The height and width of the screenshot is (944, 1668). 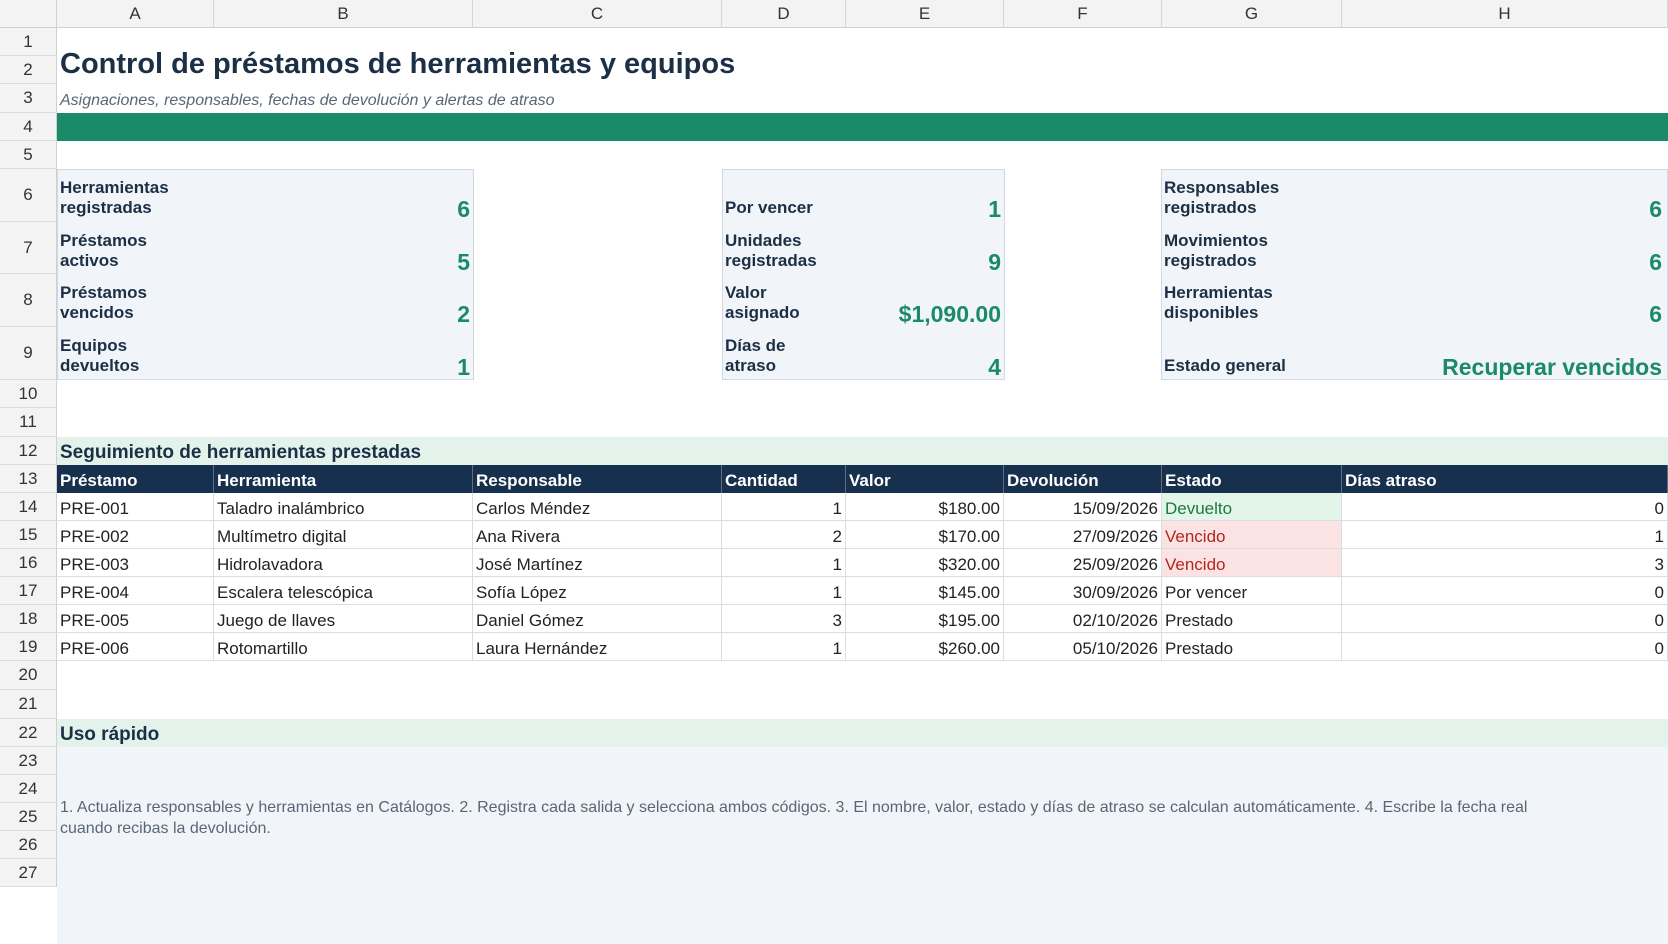 What do you see at coordinates (135, 14) in the screenshot?
I see `column-header-a: A` at bounding box center [135, 14].